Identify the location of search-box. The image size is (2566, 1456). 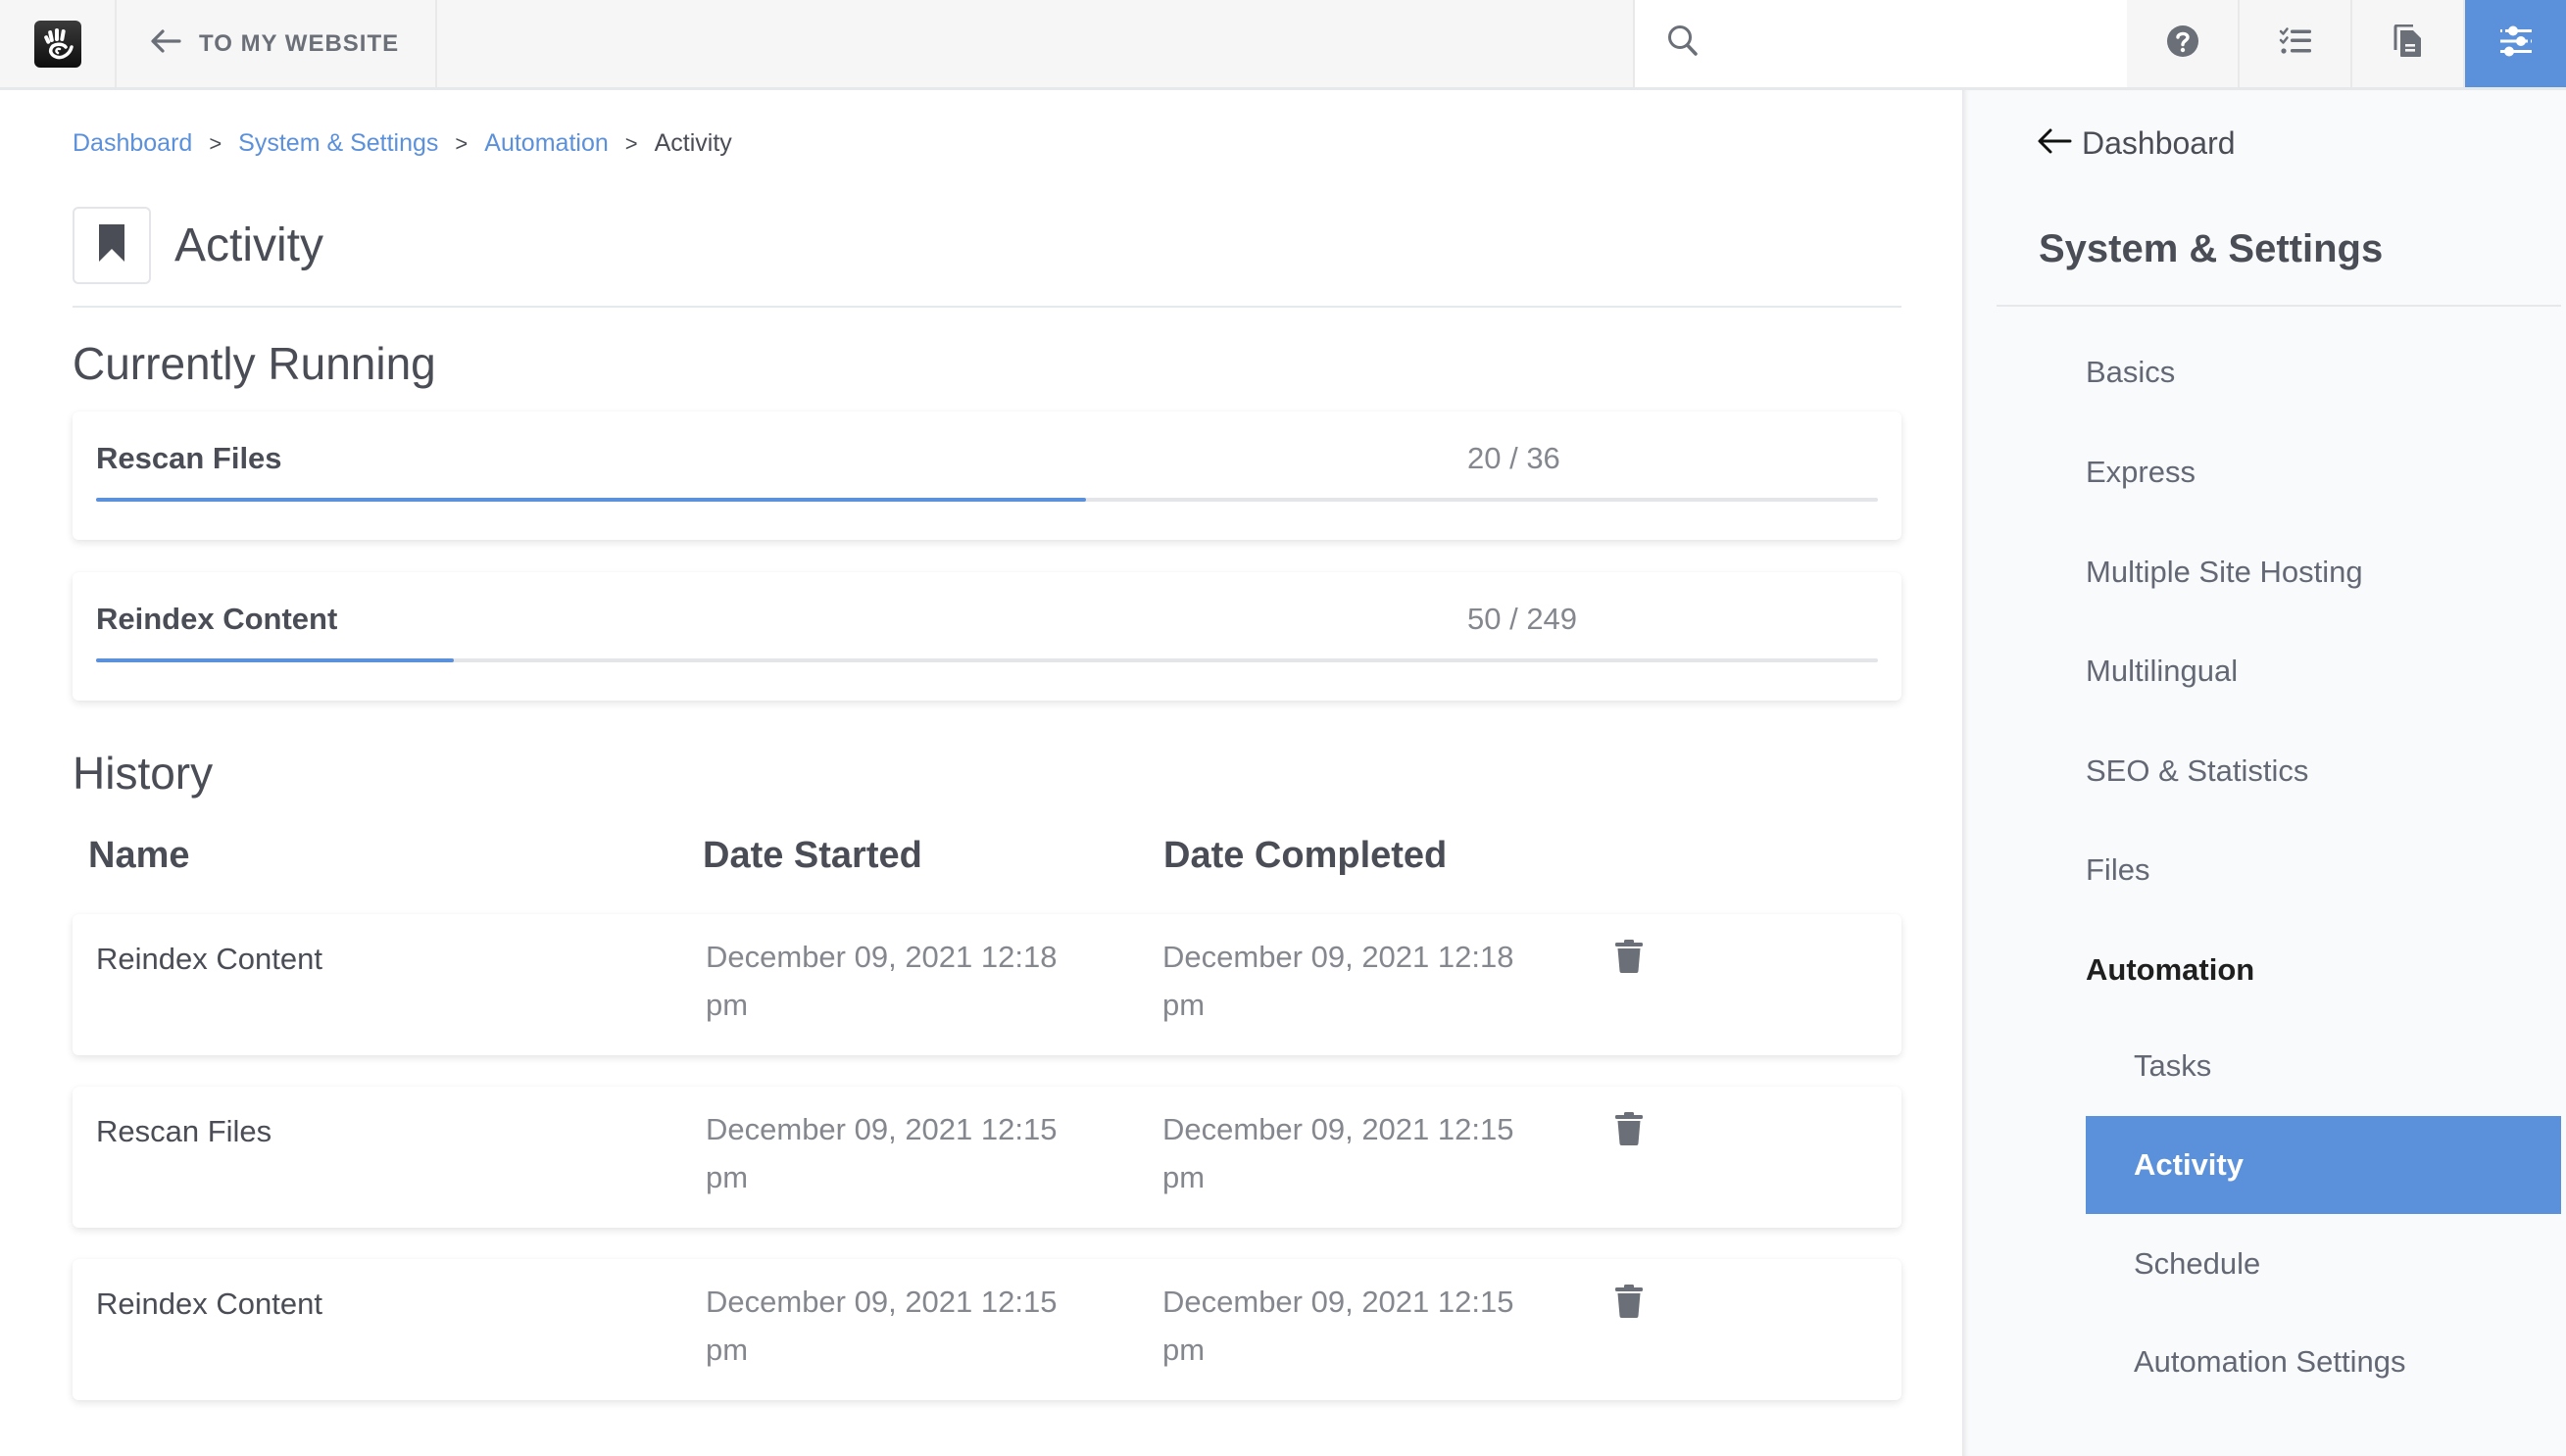
(1881, 43).